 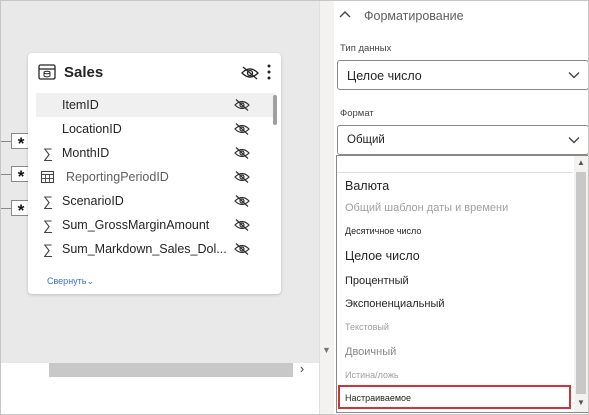 I want to click on field-name: ReportingPeriodID, so click(x=117, y=177).